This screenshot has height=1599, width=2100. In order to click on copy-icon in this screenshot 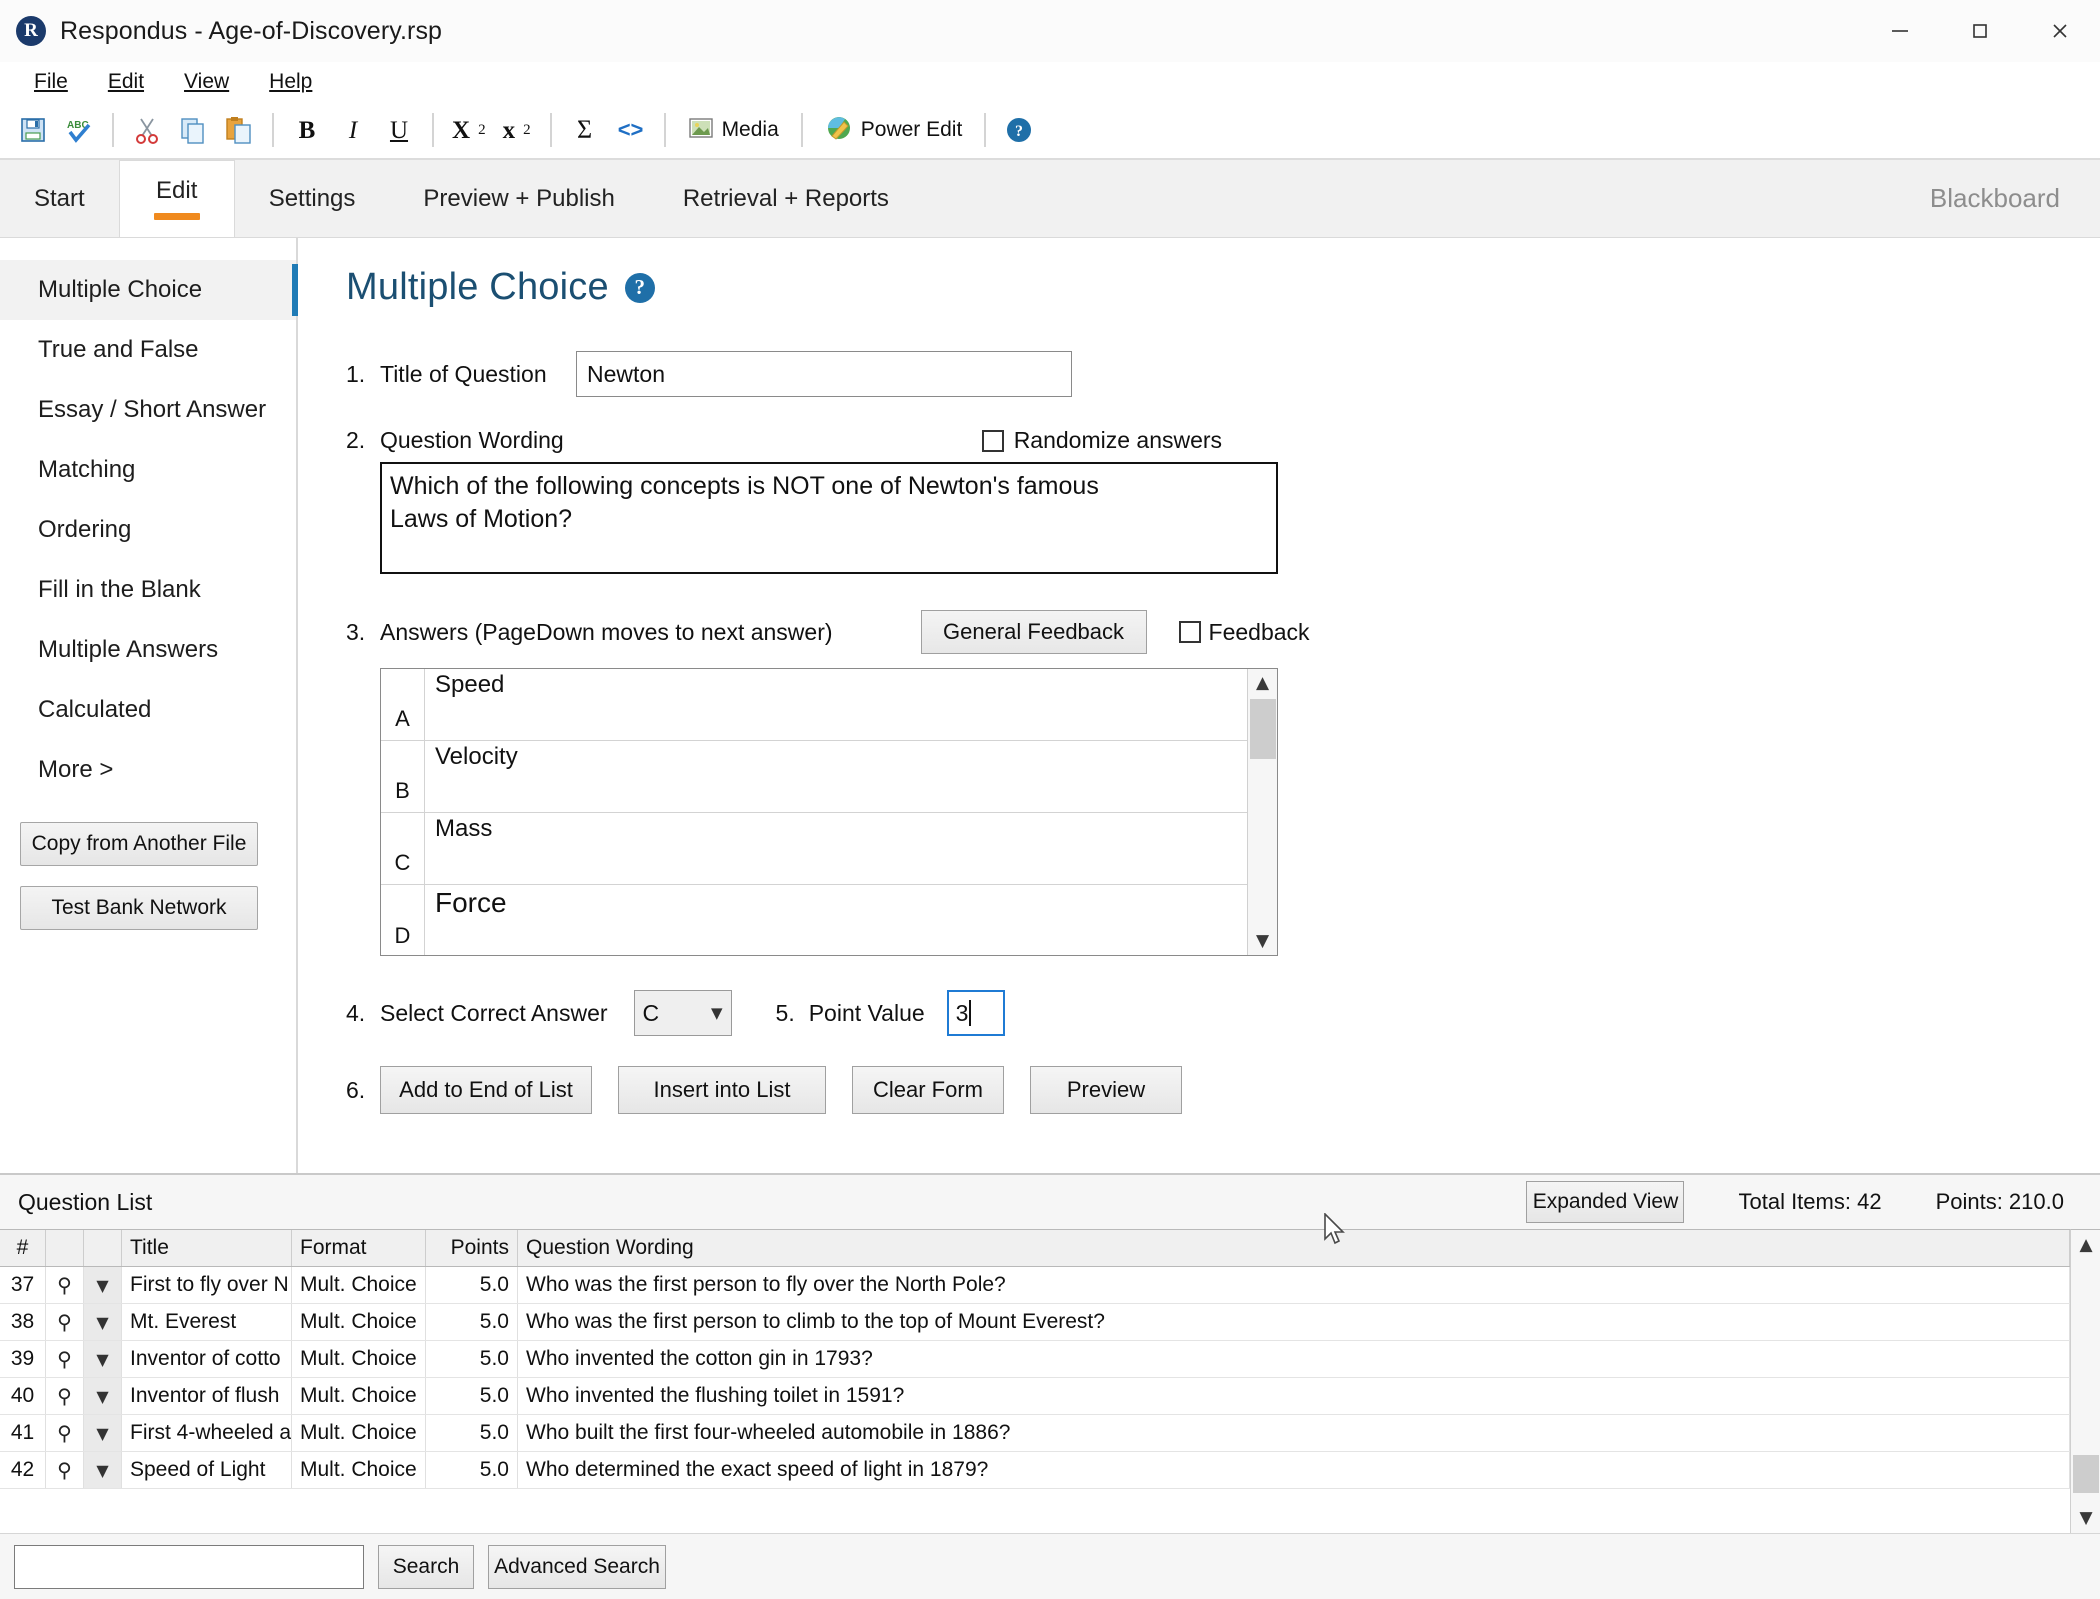, I will do `click(193, 130)`.